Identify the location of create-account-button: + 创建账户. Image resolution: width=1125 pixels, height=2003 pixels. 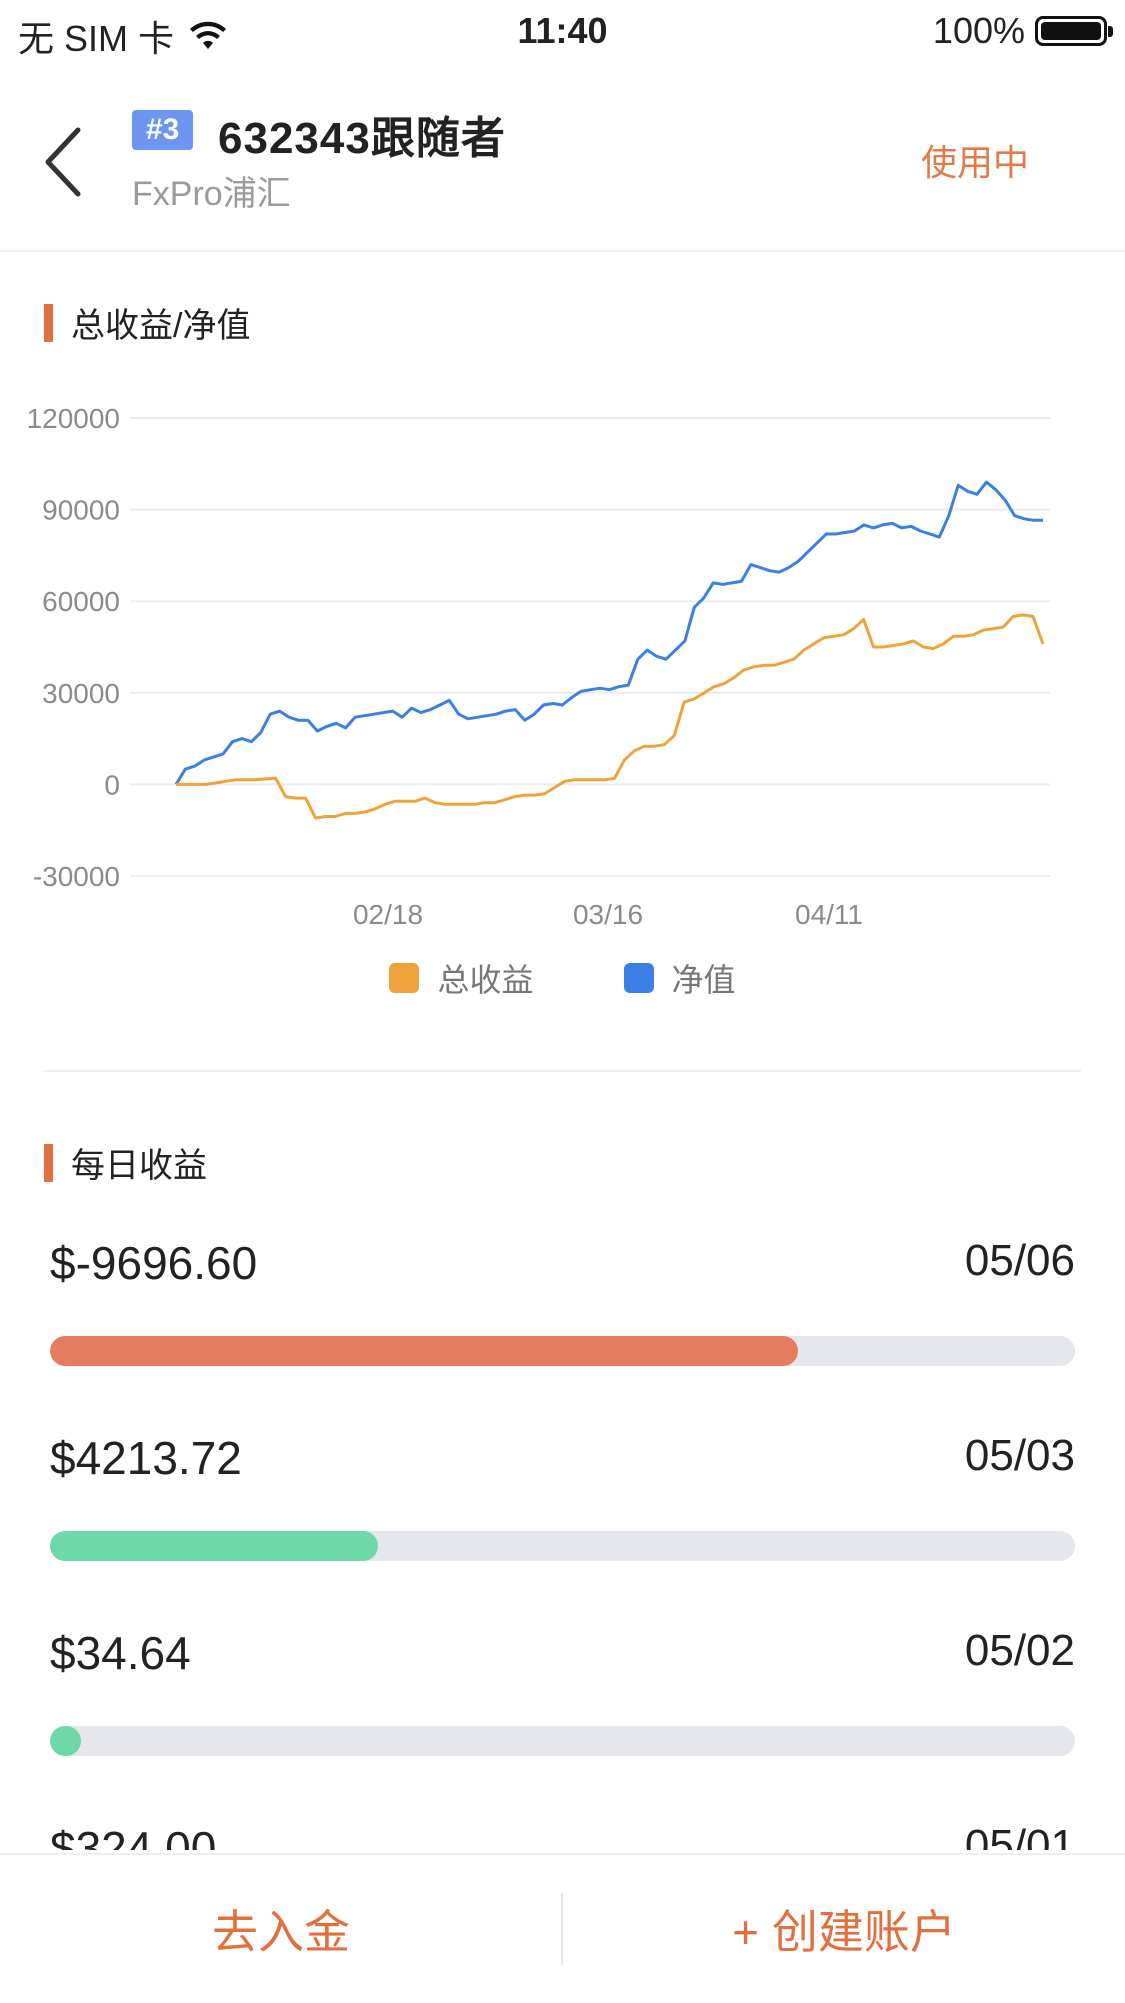
(844, 1929).